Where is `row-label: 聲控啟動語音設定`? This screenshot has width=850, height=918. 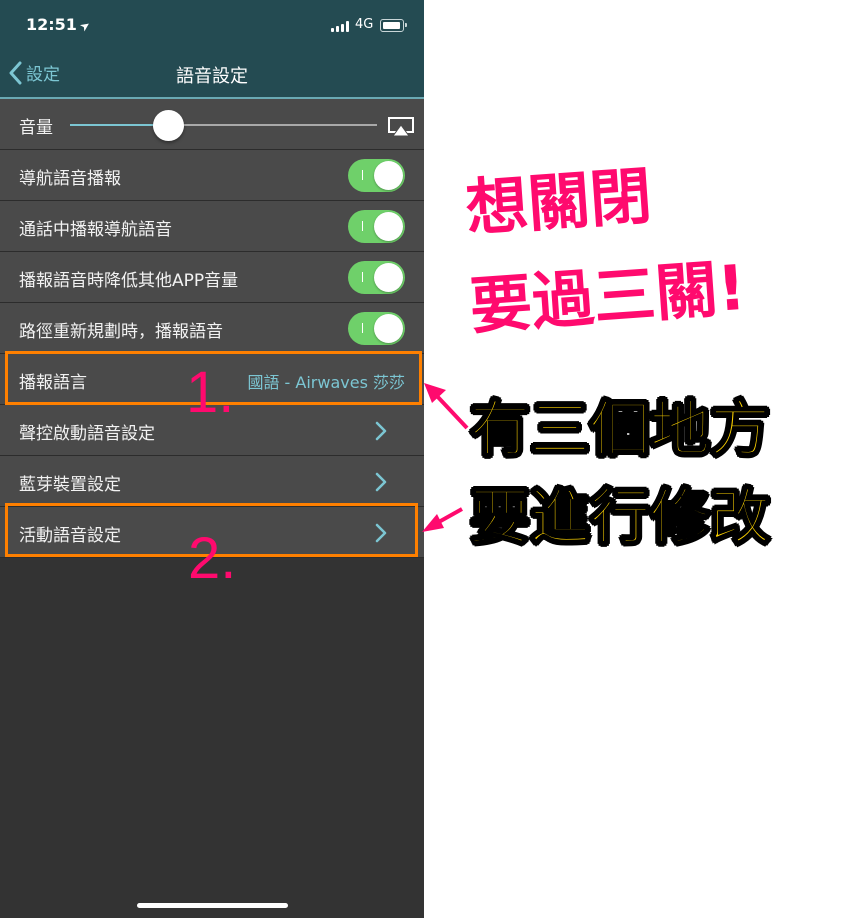 row-label: 聲控啟動語音設定 is located at coordinates (87, 434).